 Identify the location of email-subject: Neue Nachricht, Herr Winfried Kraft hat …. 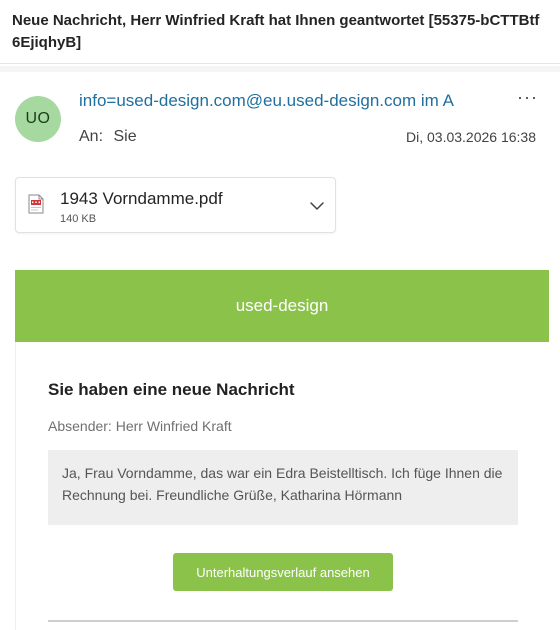
(276, 31).